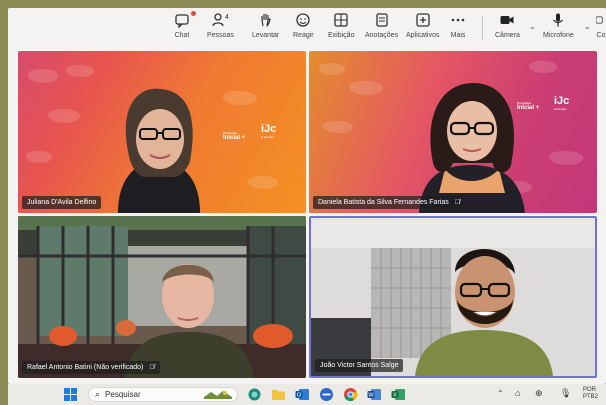 The width and height of the screenshot is (606, 405). What do you see at coordinates (341, 30) in the screenshot?
I see `view-button: Exibição` at bounding box center [341, 30].